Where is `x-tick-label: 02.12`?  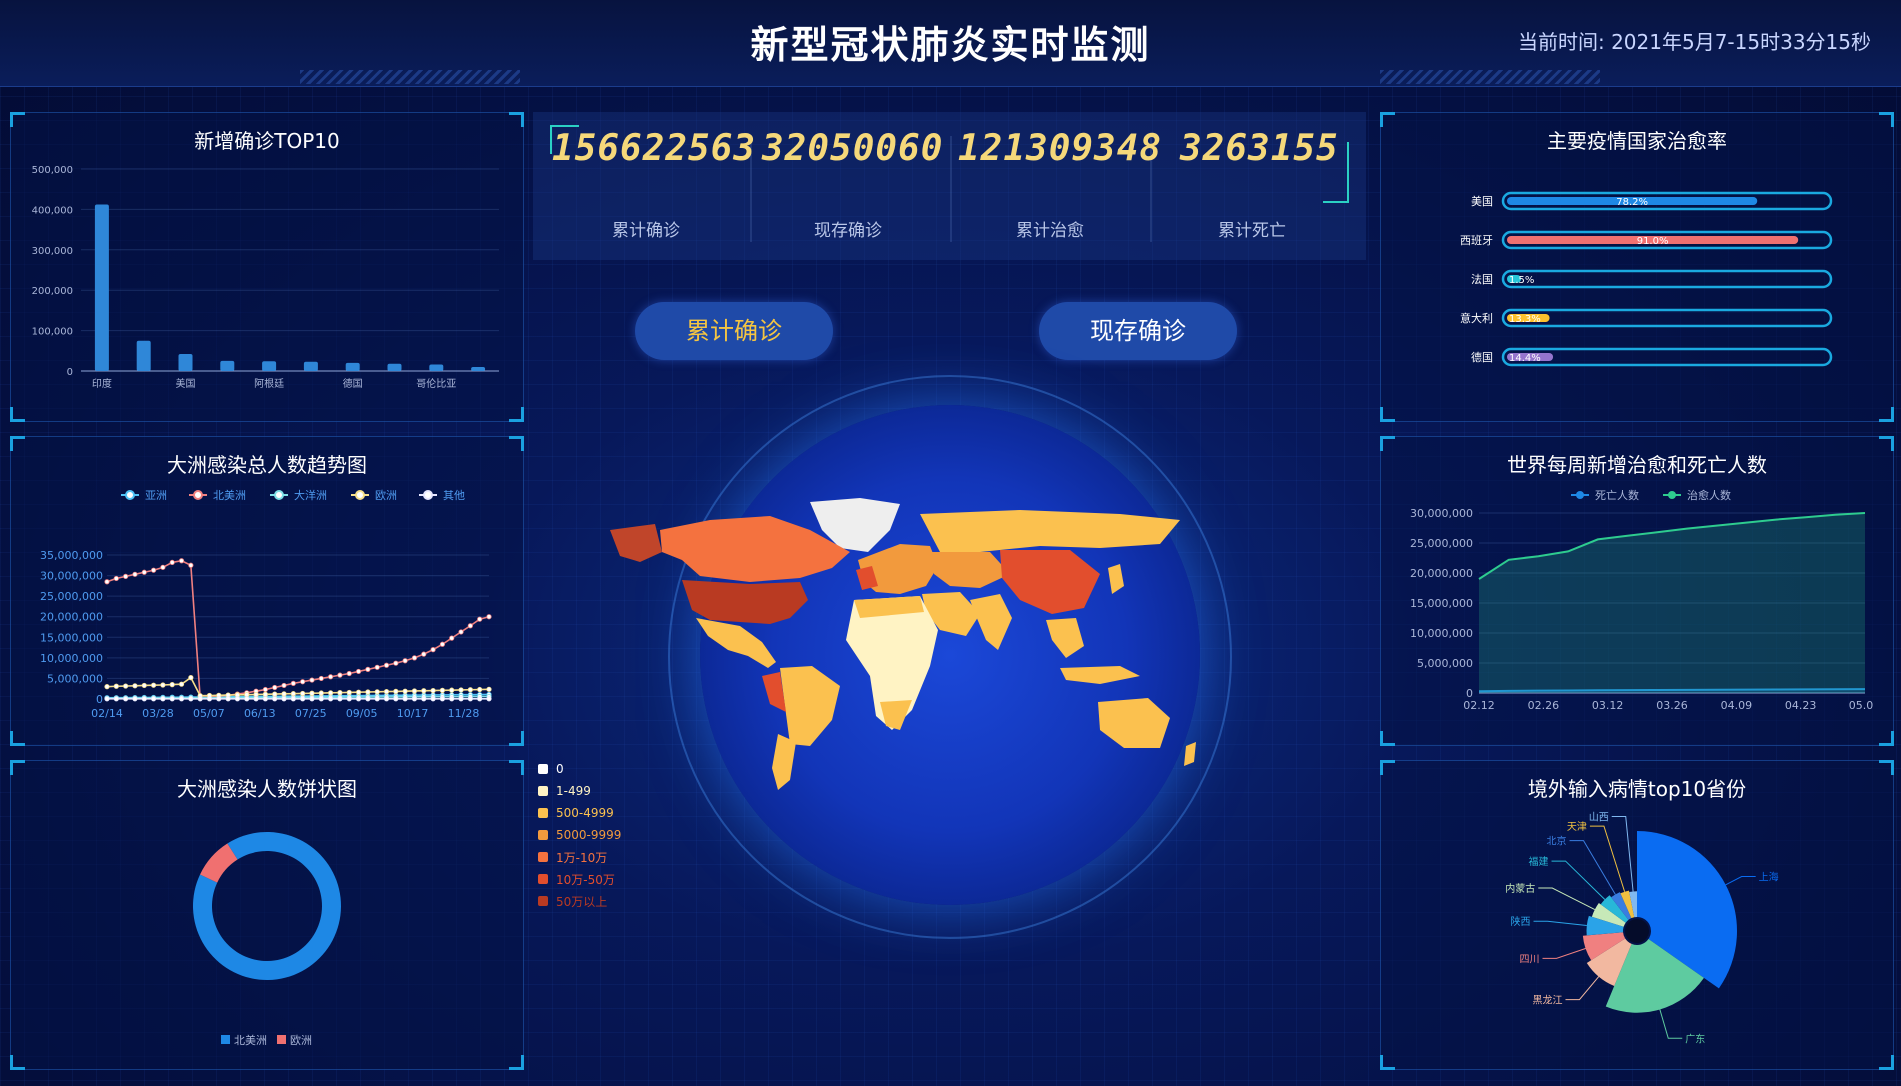
x-tick-label: 02.12 is located at coordinates (1479, 705).